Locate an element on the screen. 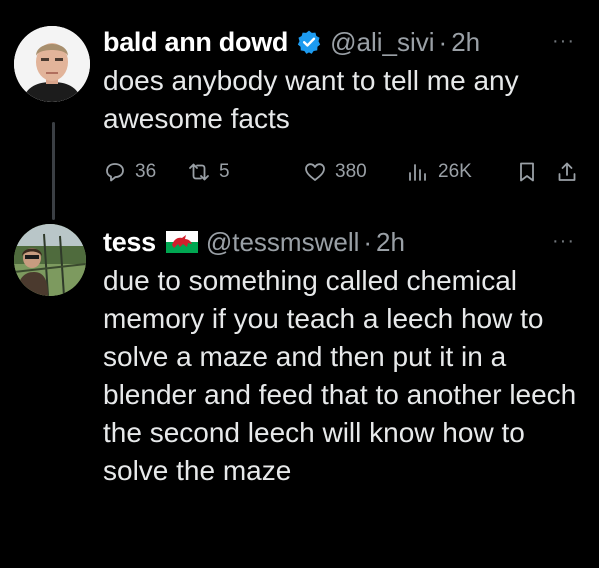 This screenshot has width=599, height=568. bookmark-icon is located at coordinates (527, 172).